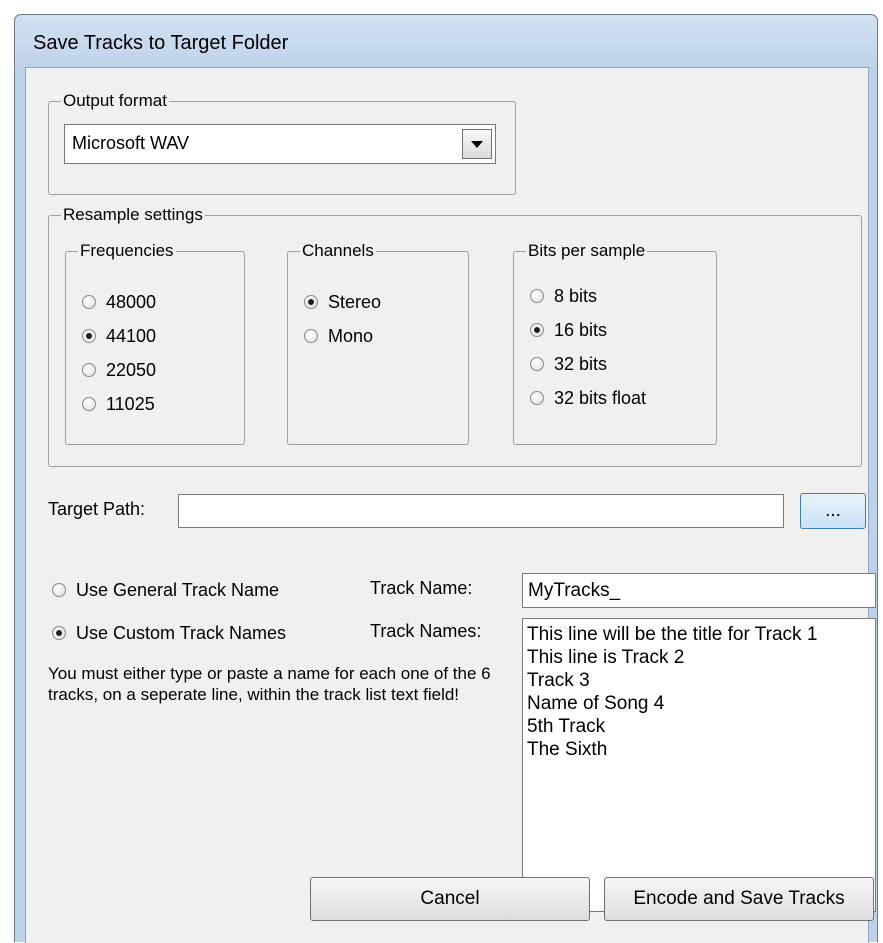 This screenshot has height=943, width=883. I want to click on radio-freq-22050: 22050, so click(119, 370).